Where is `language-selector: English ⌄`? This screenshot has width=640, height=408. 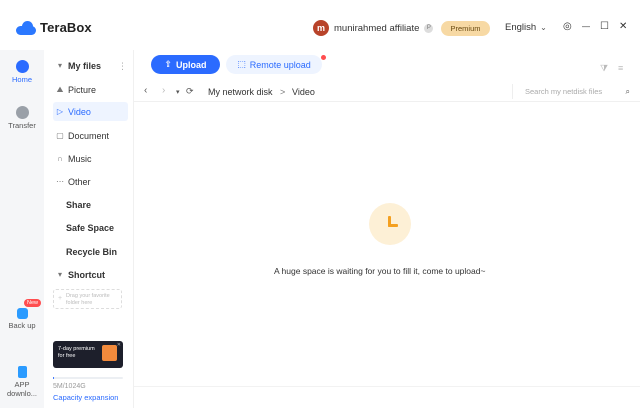
language-selector: English ⌄ is located at coordinates (526, 27).